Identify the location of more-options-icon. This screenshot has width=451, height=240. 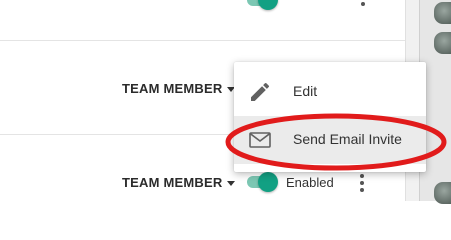
(362, 183).